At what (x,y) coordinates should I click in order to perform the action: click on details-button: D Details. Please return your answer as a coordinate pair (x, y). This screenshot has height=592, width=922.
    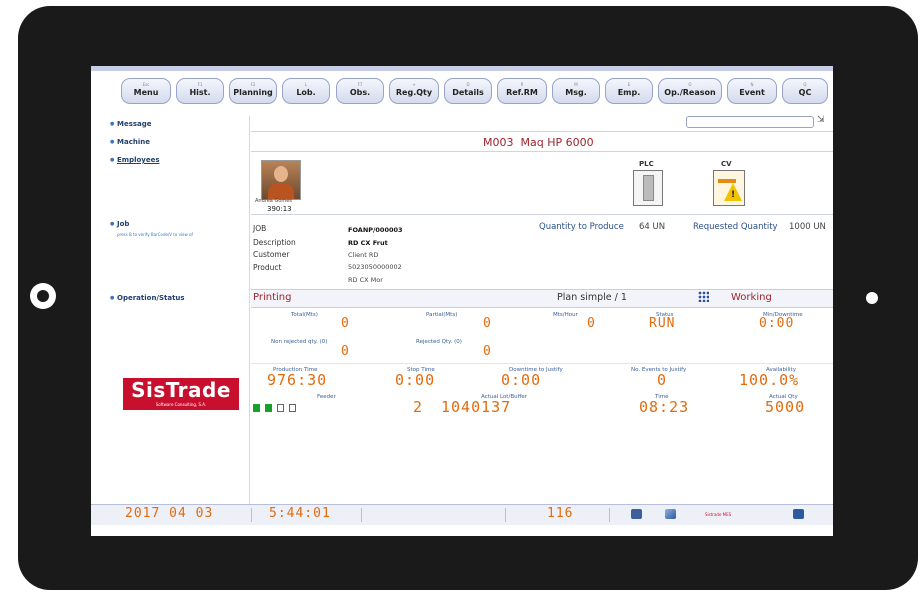
    Looking at the image, I should click on (468, 91).